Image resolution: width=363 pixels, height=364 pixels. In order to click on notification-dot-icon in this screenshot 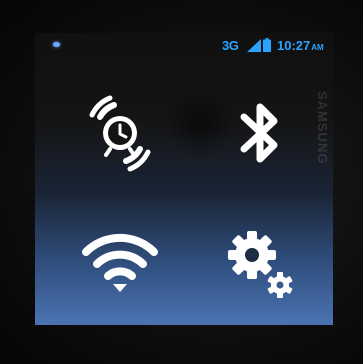, I will do `click(56, 44)`.